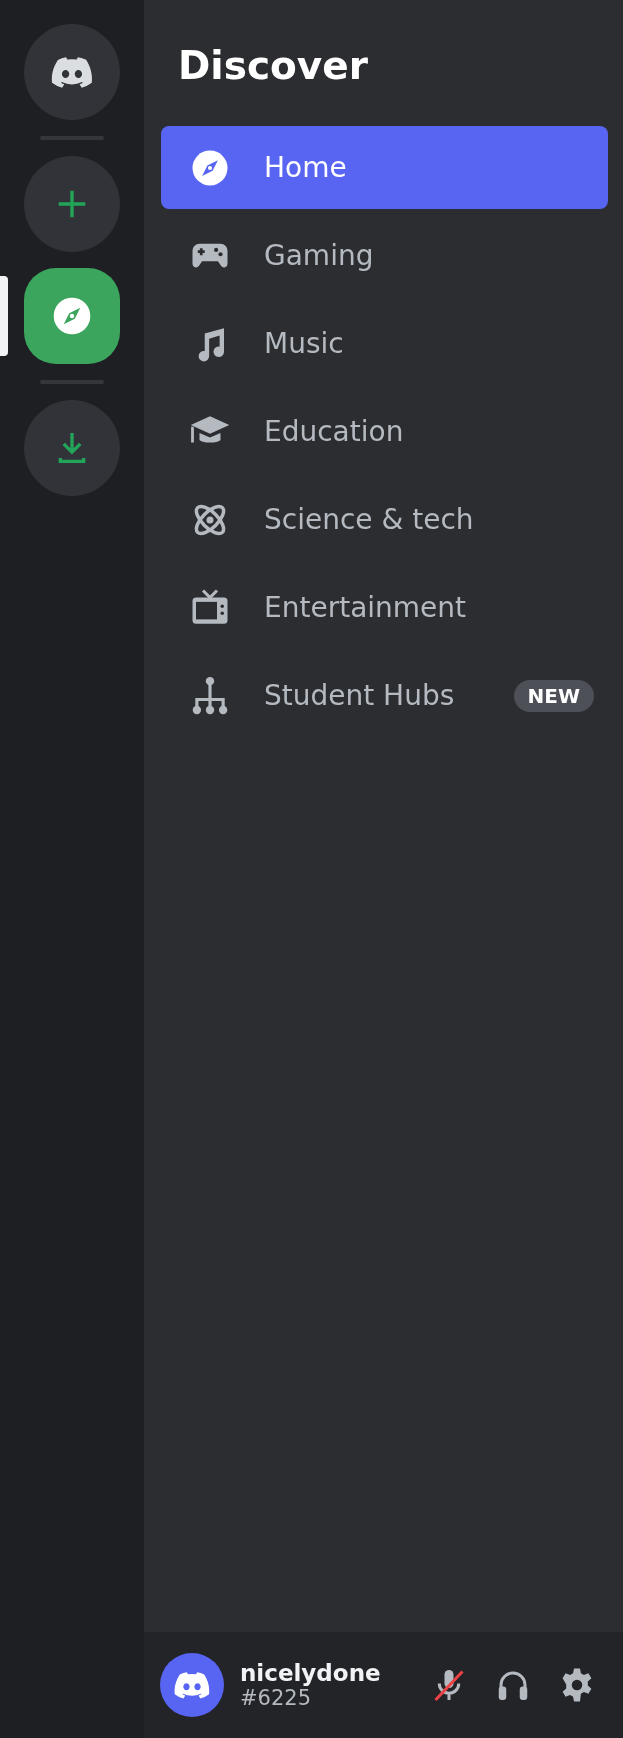 The image size is (623, 1738). I want to click on category-item: Music, so click(384, 343).